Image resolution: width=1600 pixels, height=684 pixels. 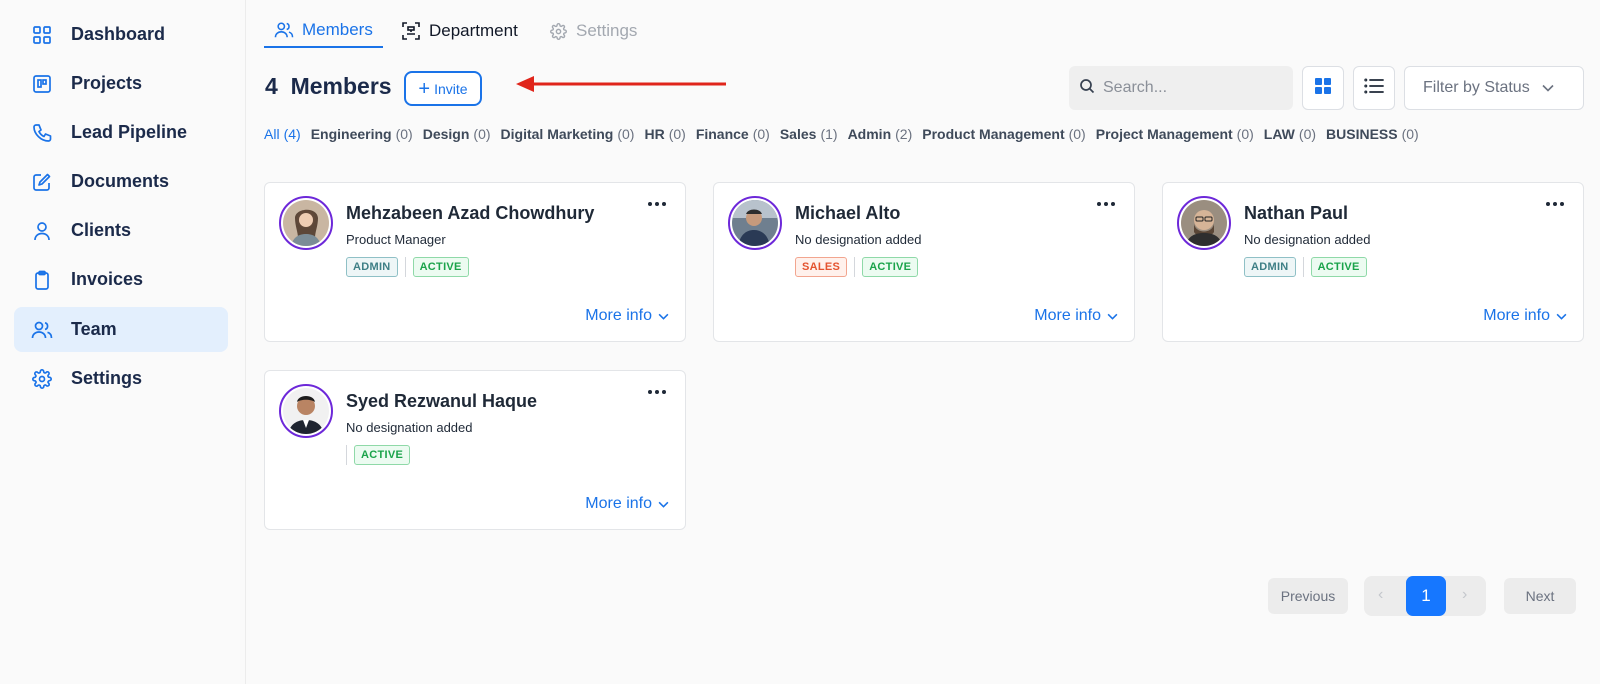 I want to click on tab-label: Settings, so click(x=607, y=30).